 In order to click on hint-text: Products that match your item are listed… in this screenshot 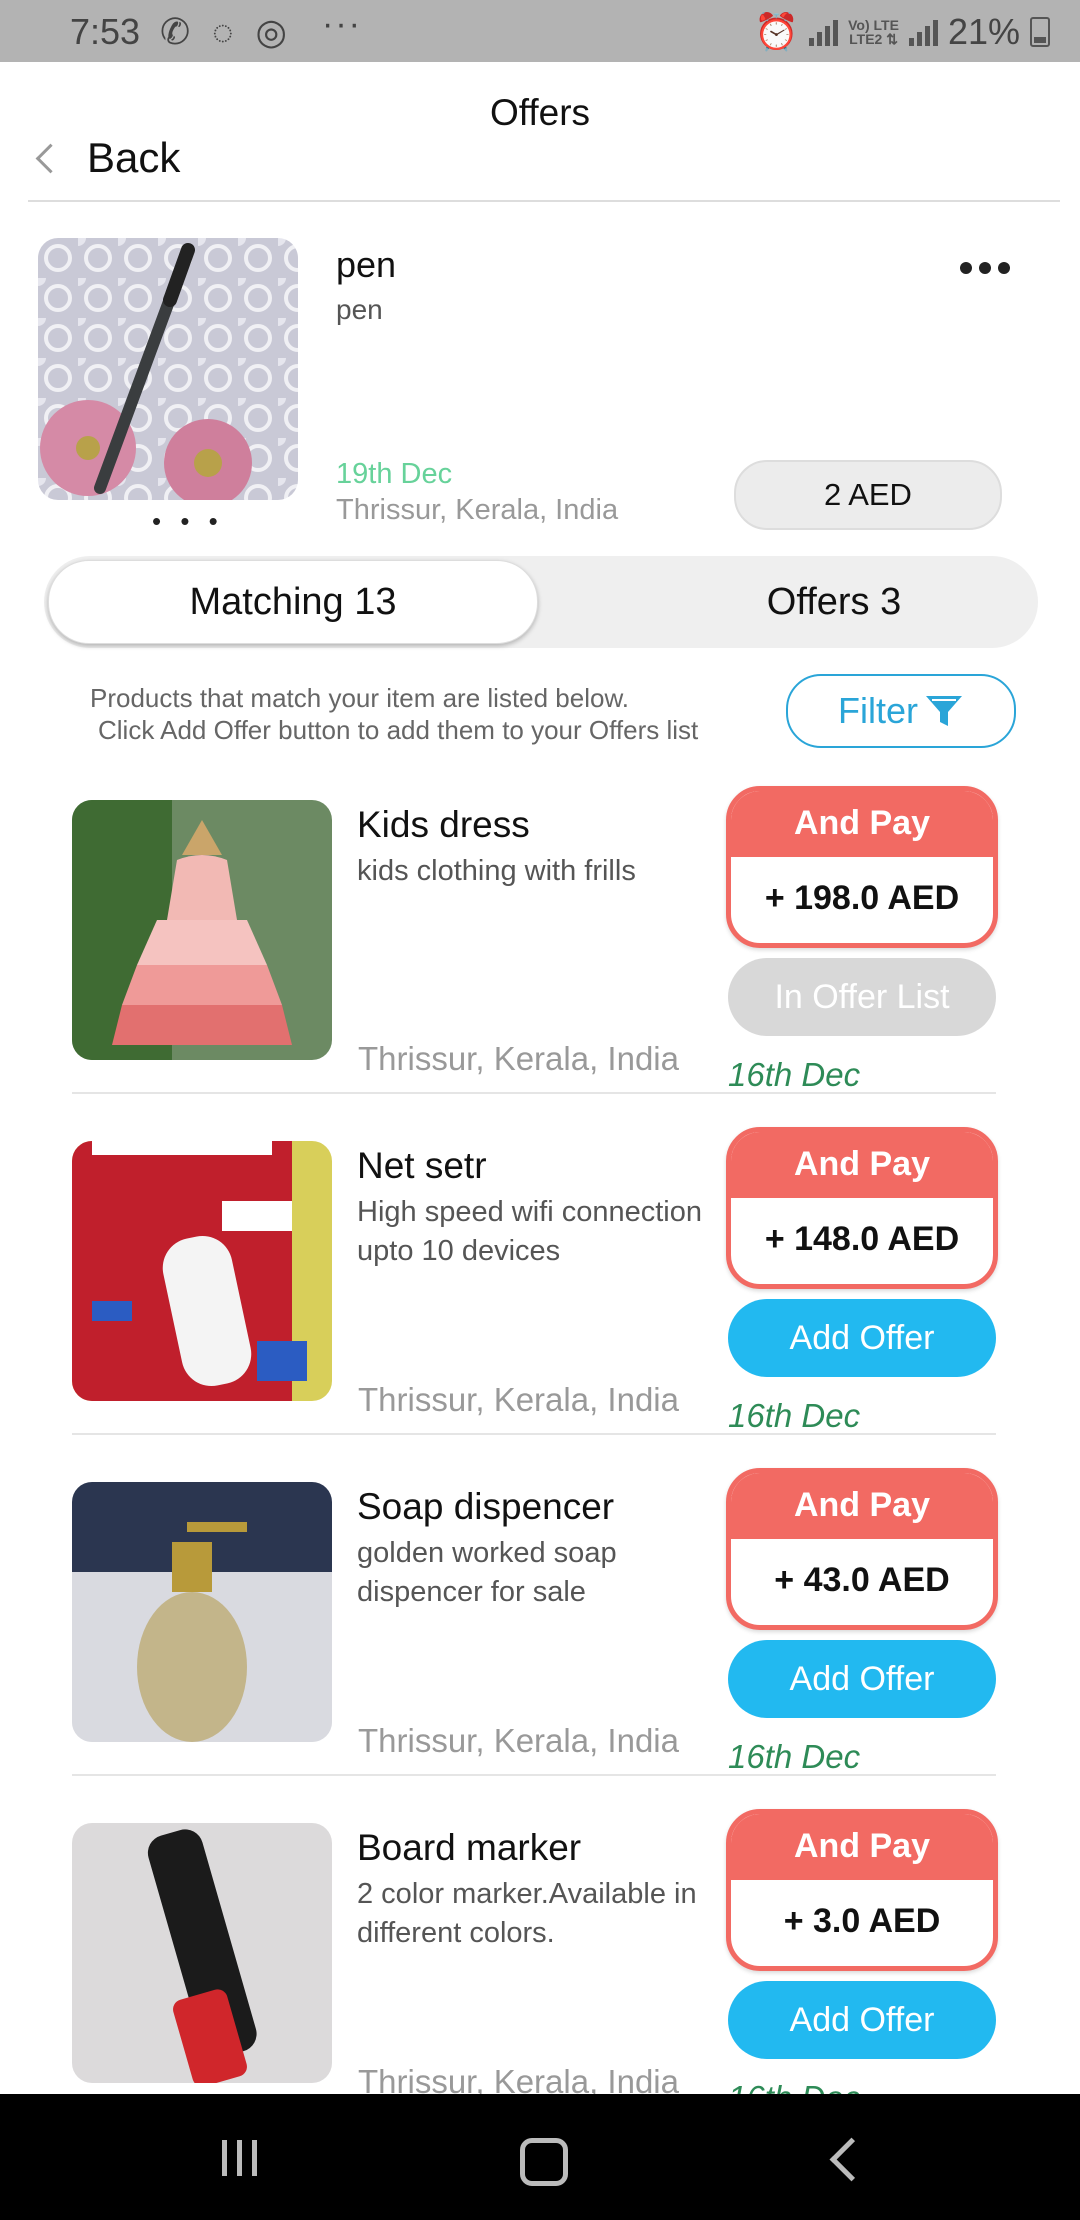, I will do `click(394, 714)`.